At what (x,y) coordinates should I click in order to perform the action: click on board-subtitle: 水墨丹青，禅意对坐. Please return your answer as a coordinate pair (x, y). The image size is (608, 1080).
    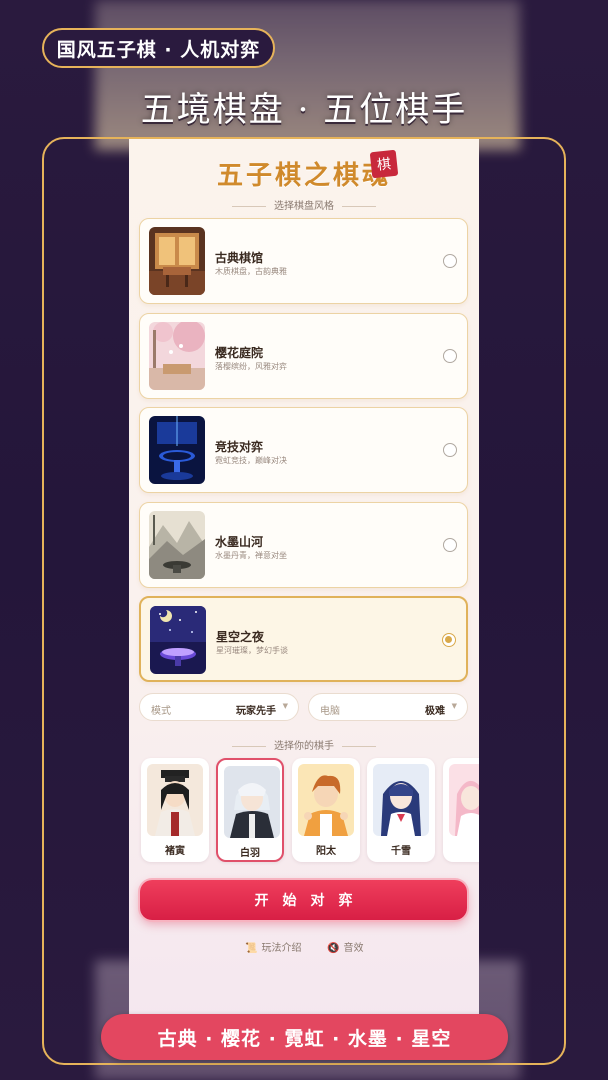
    Looking at the image, I should click on (251, 555).